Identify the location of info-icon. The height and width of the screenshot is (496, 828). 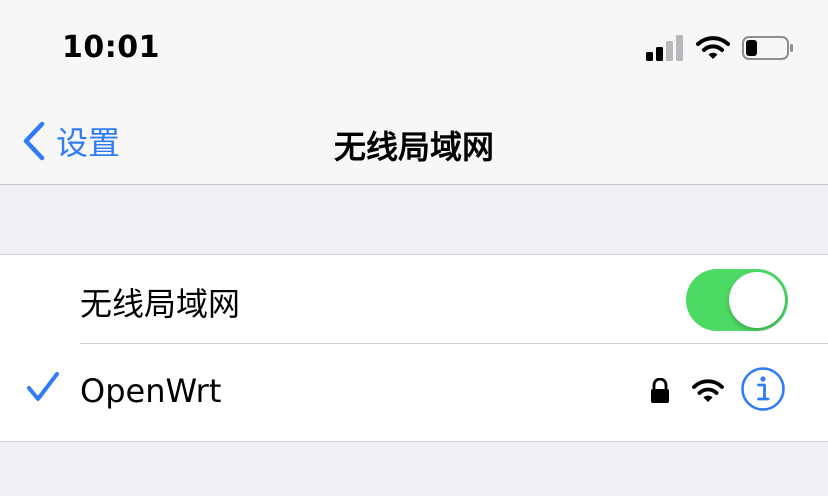
(763, 389).